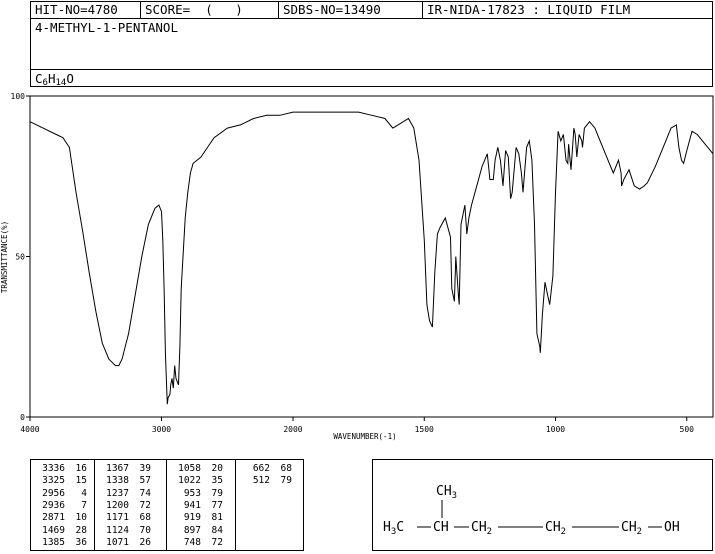 This screenshot has width=715, height=554. I want to click on peak-row: 1469 28, so click(62, 531).